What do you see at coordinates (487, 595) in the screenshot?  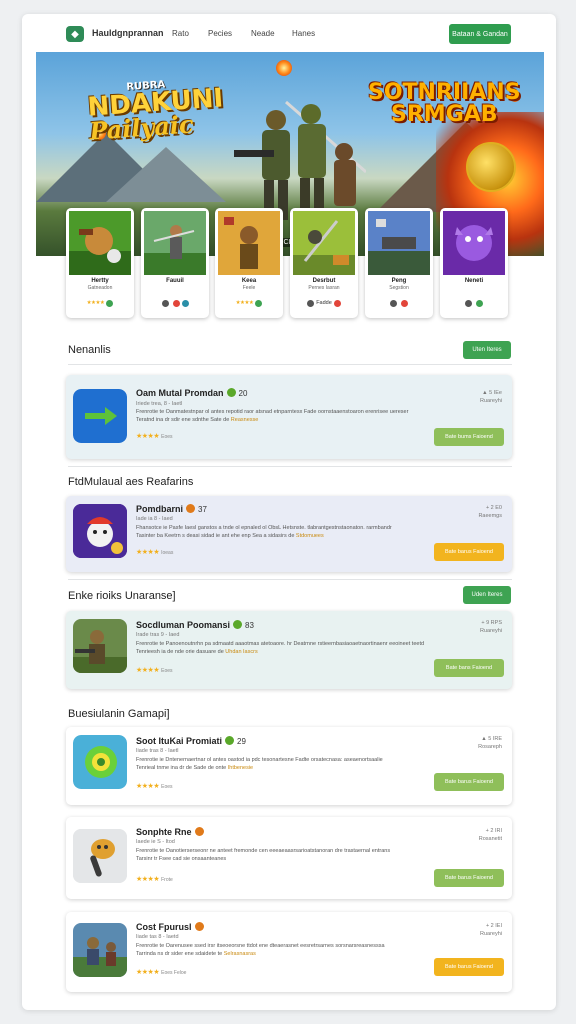 I see `section-view-button: Uden Iteres` at bounding box center [487, 595].